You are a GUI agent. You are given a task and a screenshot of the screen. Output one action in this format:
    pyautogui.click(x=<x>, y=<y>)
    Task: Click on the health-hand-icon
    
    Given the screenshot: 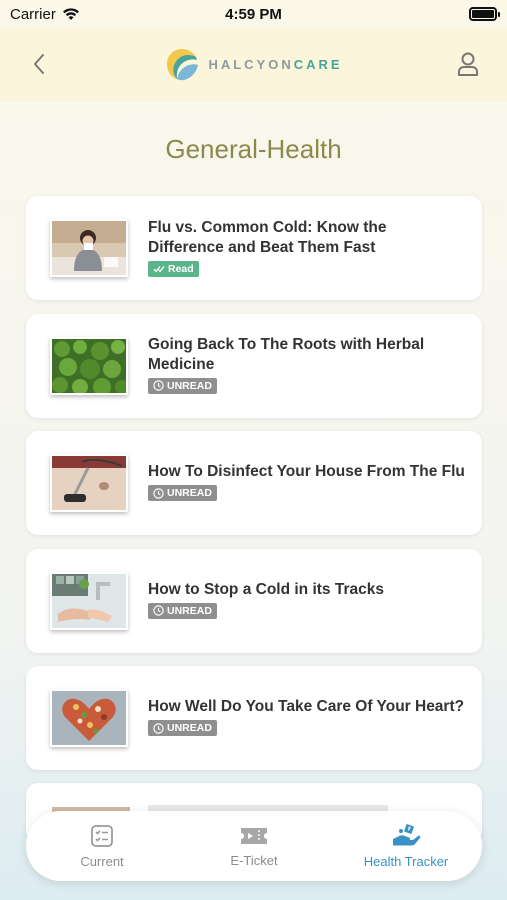 What is the action you would take?
    pyautogui.click(x=407, y=834)
    